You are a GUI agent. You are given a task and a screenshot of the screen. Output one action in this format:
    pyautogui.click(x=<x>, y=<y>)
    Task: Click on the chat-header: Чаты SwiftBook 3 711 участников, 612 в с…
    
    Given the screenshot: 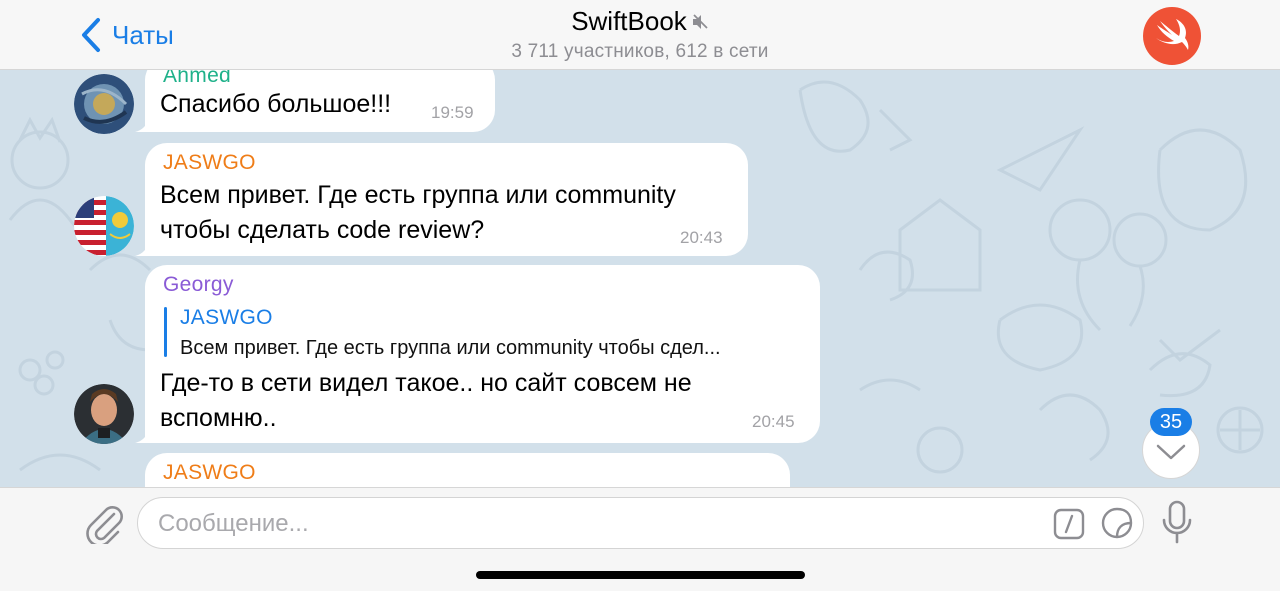 What is the action you would take?
    pyautogui.click(x=640, y=35)
    